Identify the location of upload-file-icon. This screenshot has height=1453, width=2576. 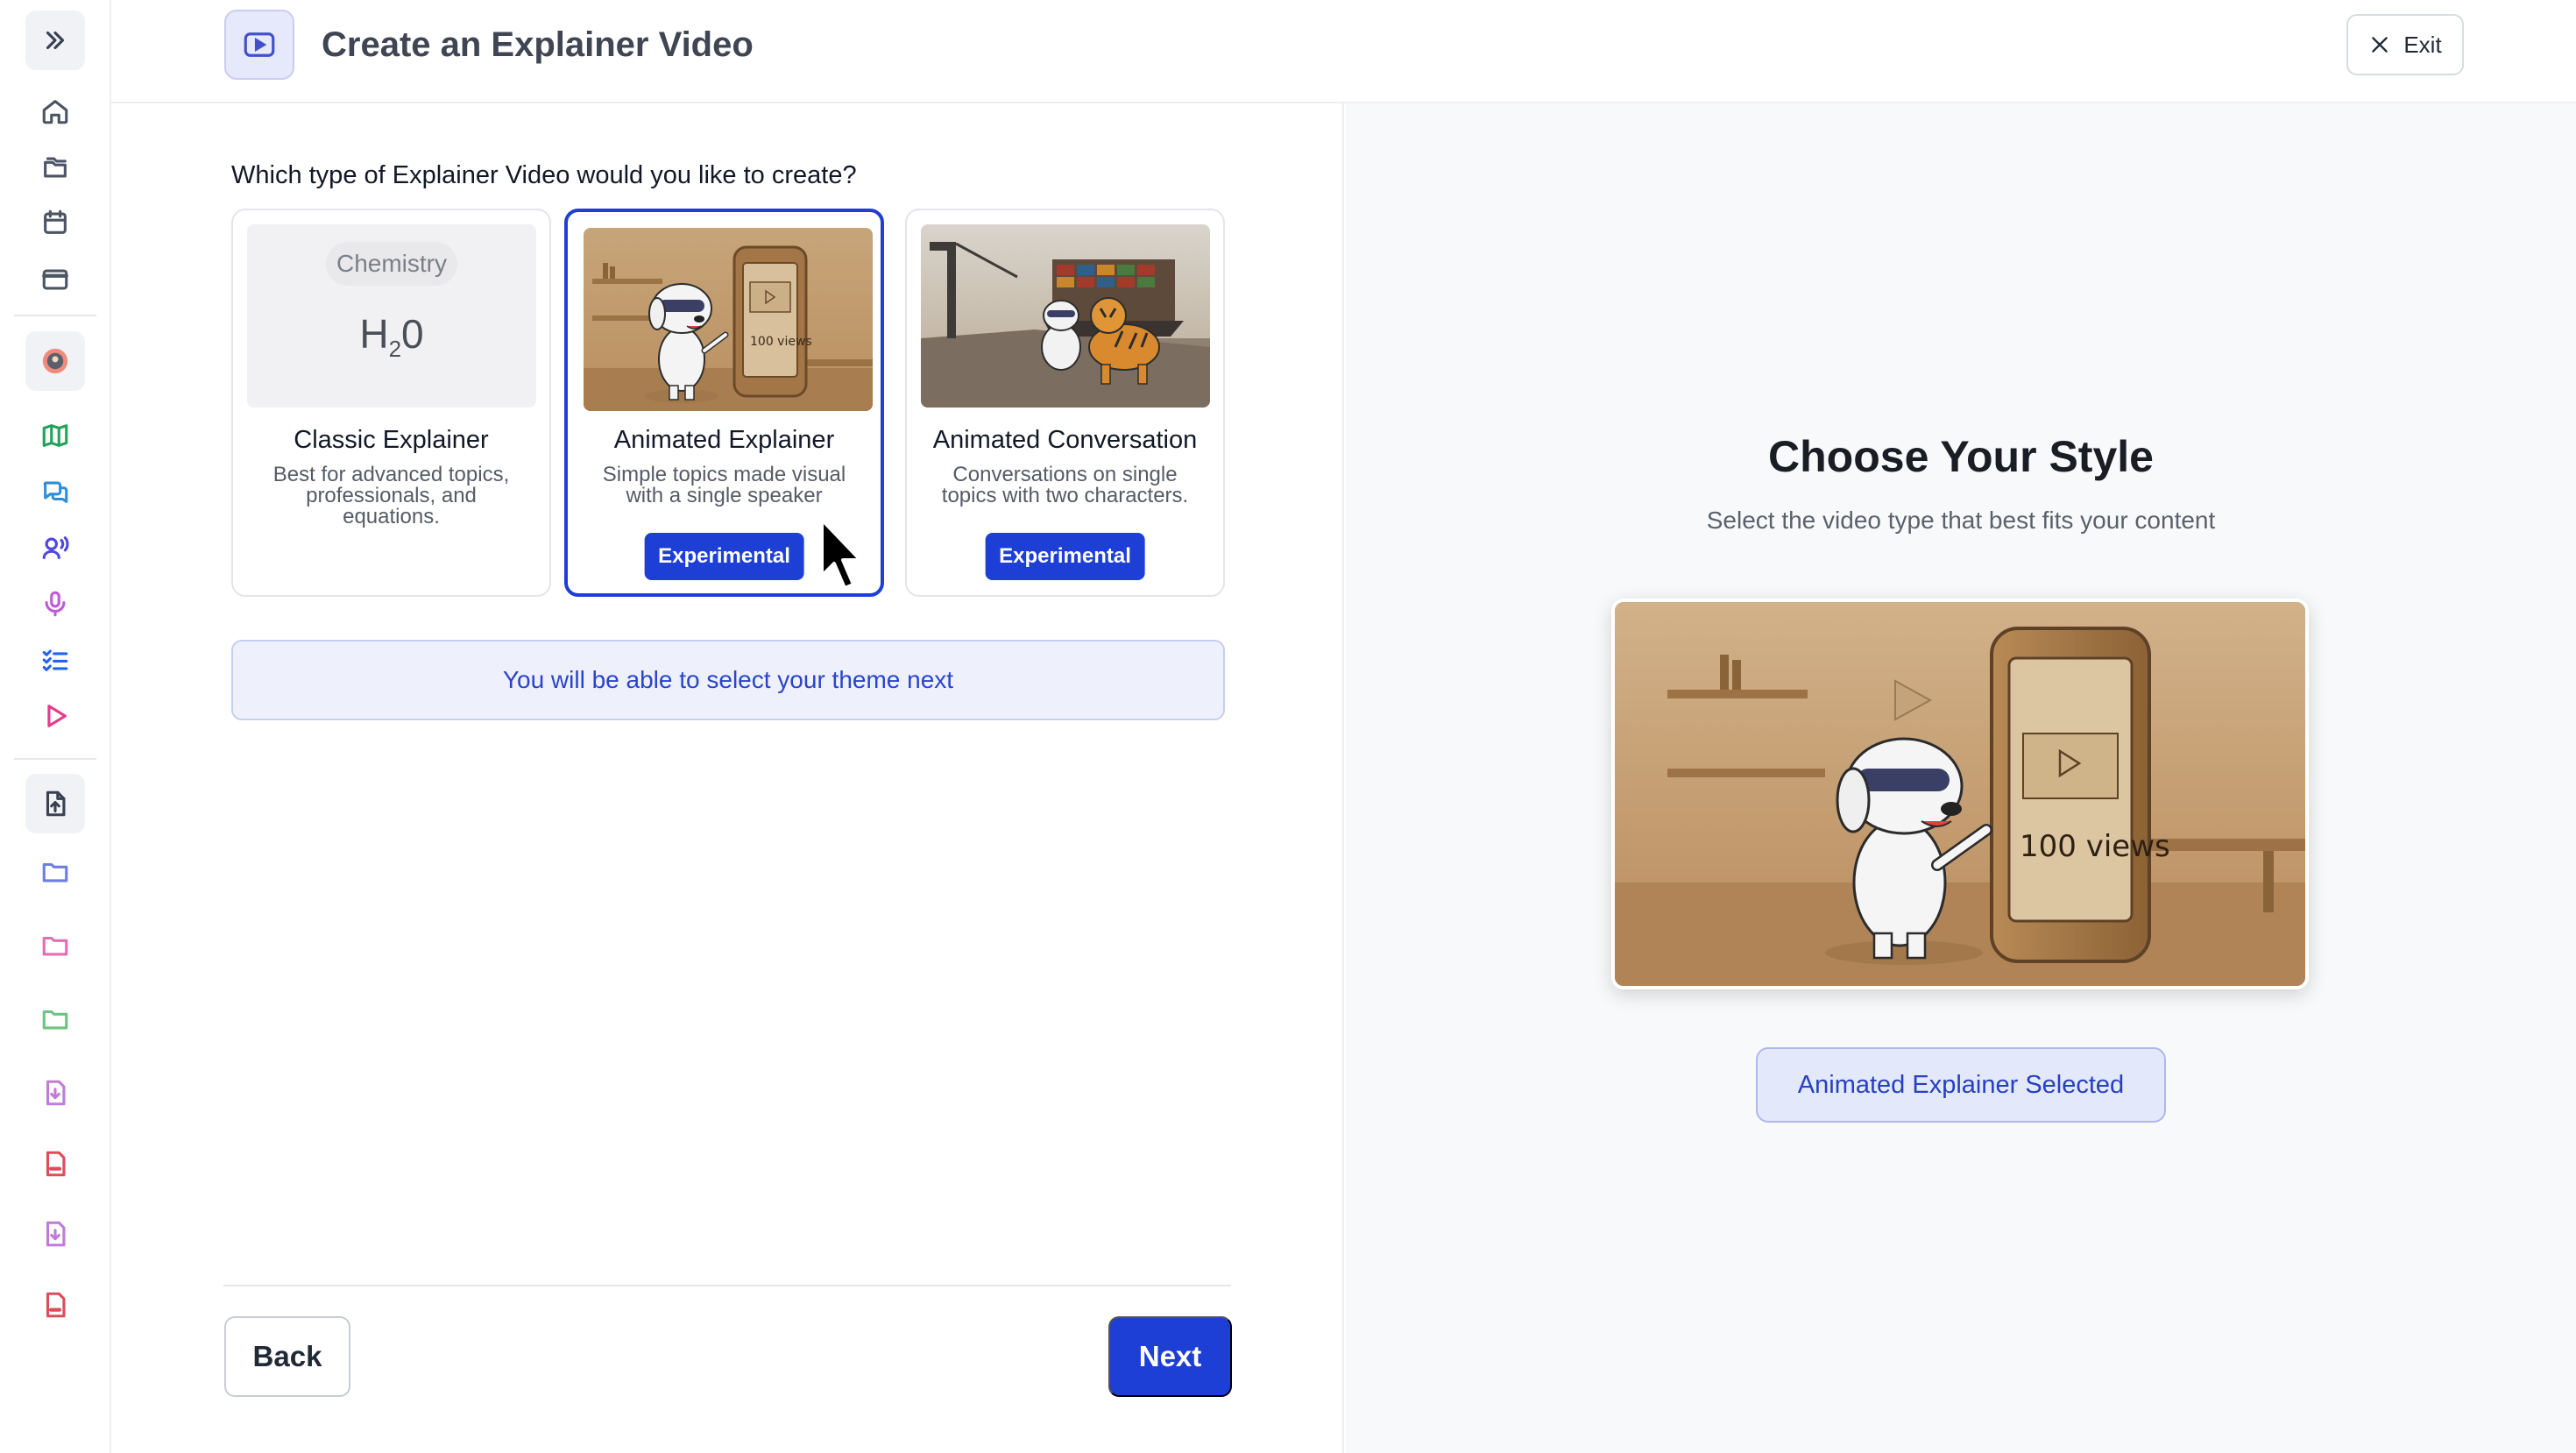
(56, 803).